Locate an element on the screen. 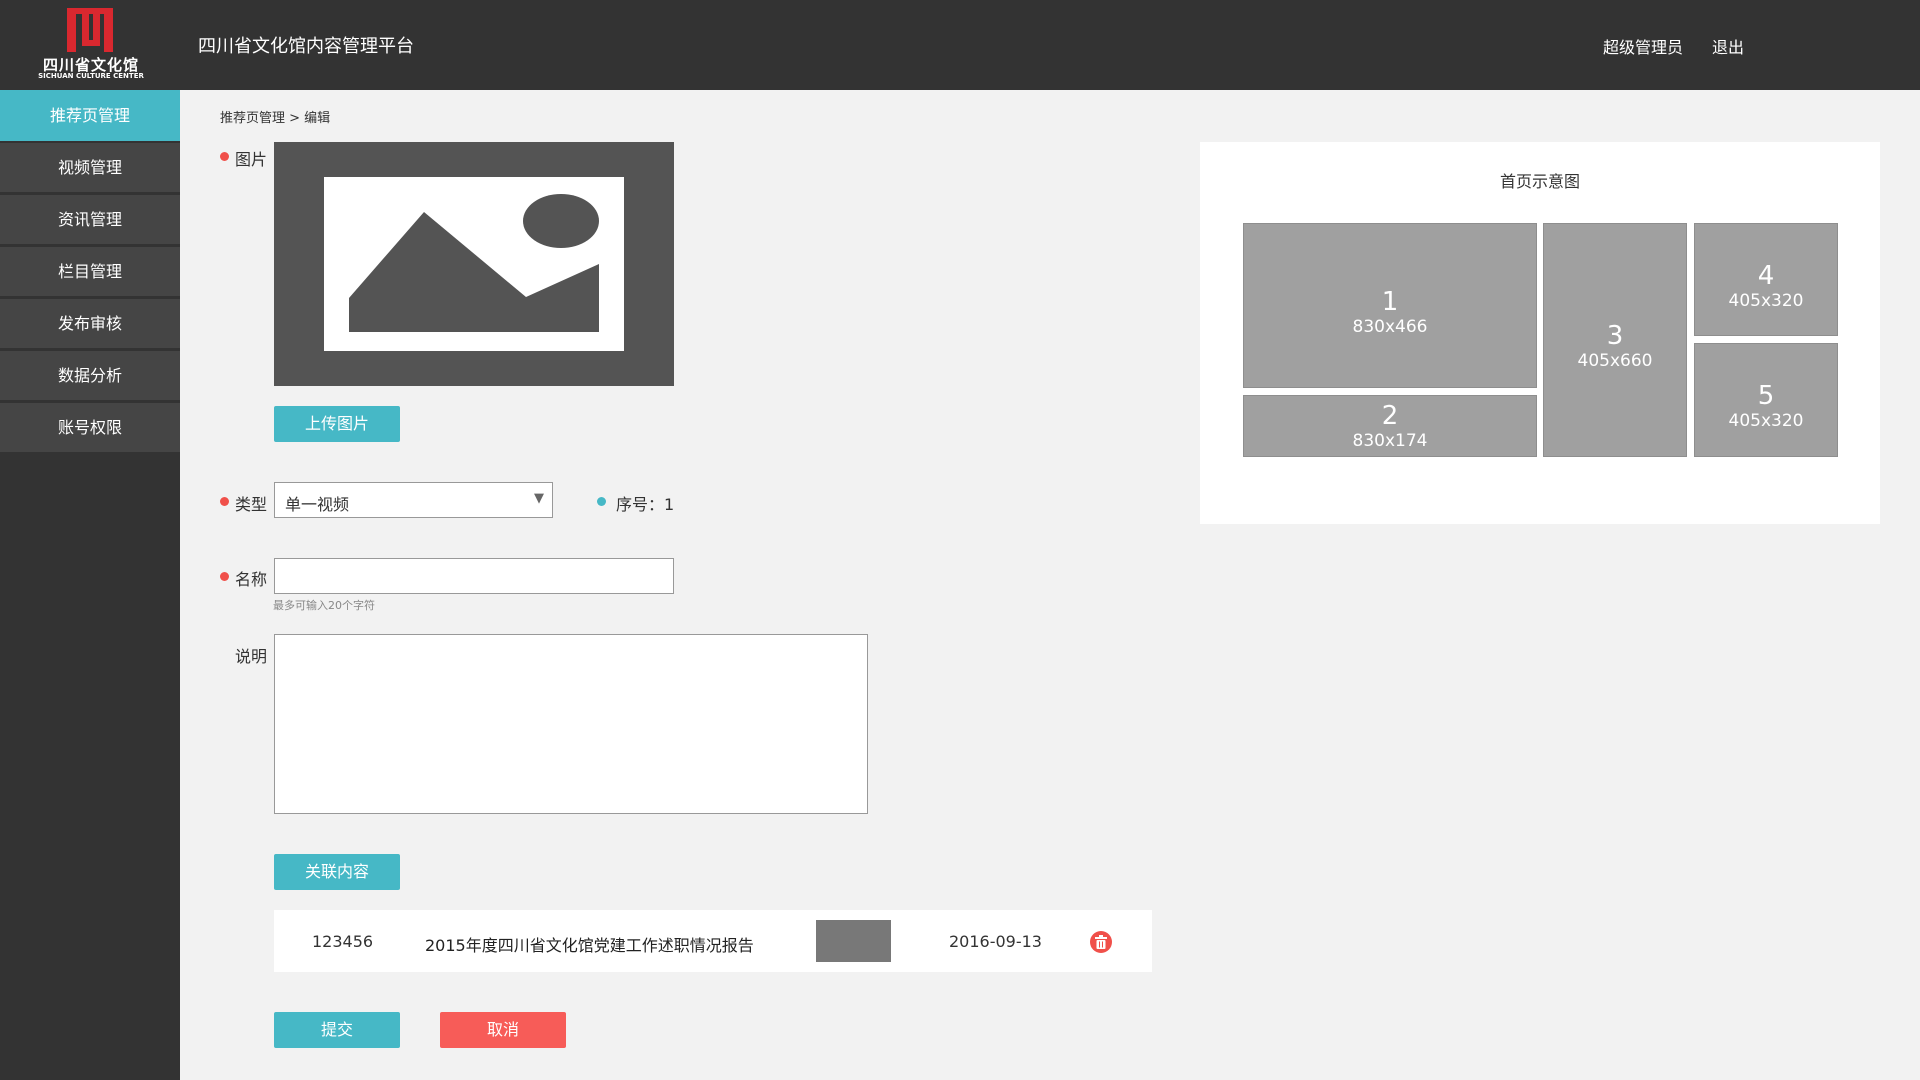  caret-down-icon: ▼ is located at coordinates (539, 498).